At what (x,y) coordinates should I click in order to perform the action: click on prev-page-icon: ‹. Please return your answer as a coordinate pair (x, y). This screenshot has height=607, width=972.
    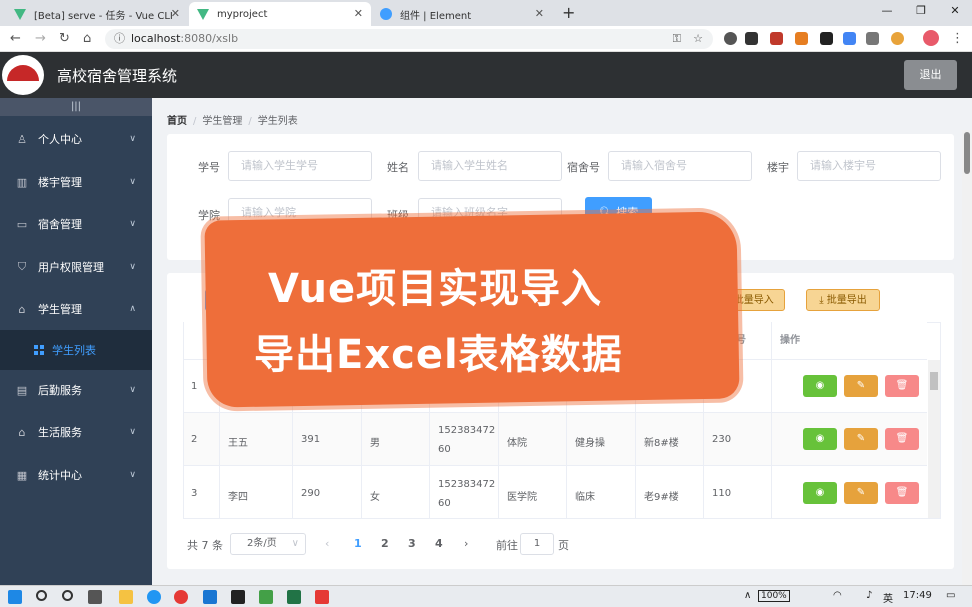
    Looking at the image, I should click on (327, 543).